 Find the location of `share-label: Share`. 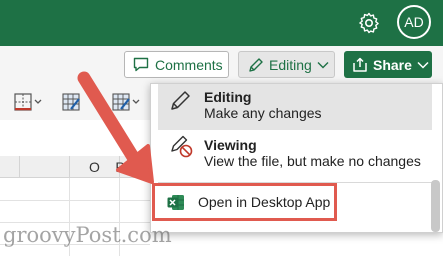

share-label: Share is located at coordinates (392, 64).